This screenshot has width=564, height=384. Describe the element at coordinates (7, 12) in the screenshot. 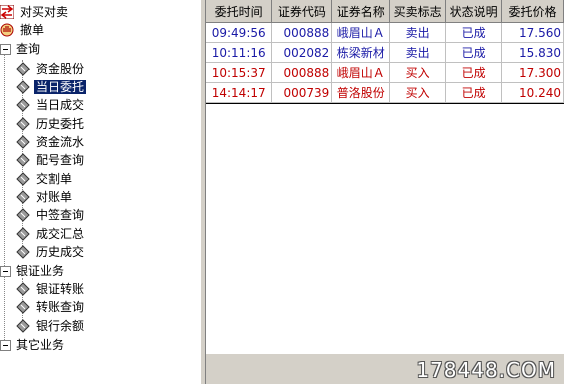

I see `buy-sell-icon` at that location.